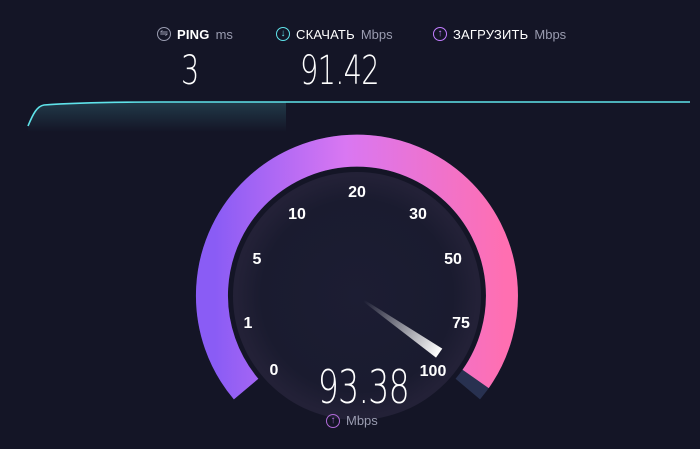 The height and width of the screenshot is (449, 700). Describe the element at coordinates (257, 259) in the screenshot. I see `tick-5: 5` at that location.